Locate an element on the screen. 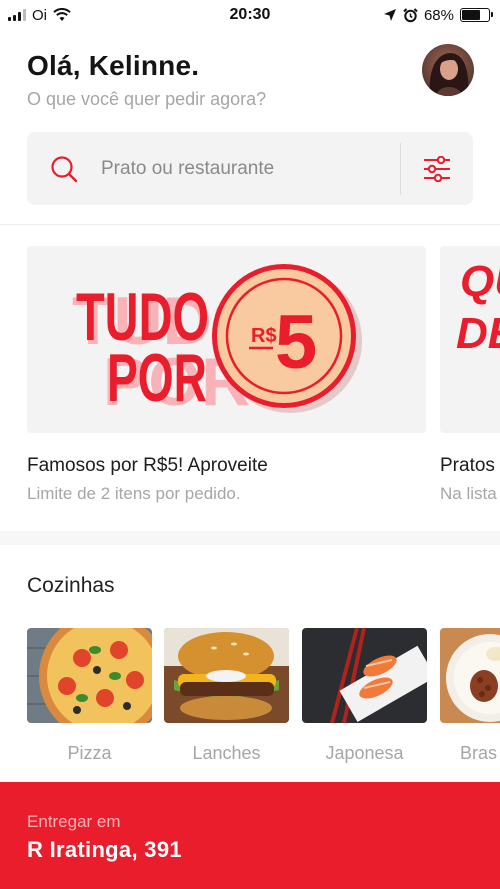  cuisine-japonesa-image is located at coordinates (364, 675).